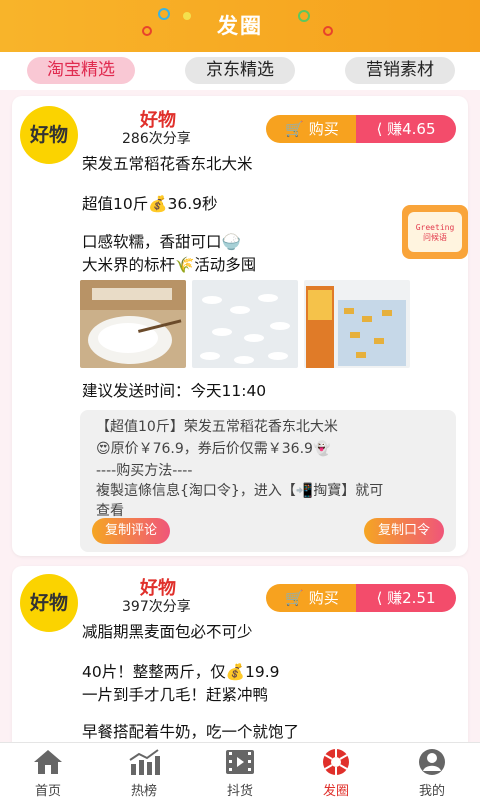 The image size is (480, 800). Describe the element at coordinates (167, 632) in the screenshot. I see `post-title: 减脂期黑麦面包必不可少` at that location.